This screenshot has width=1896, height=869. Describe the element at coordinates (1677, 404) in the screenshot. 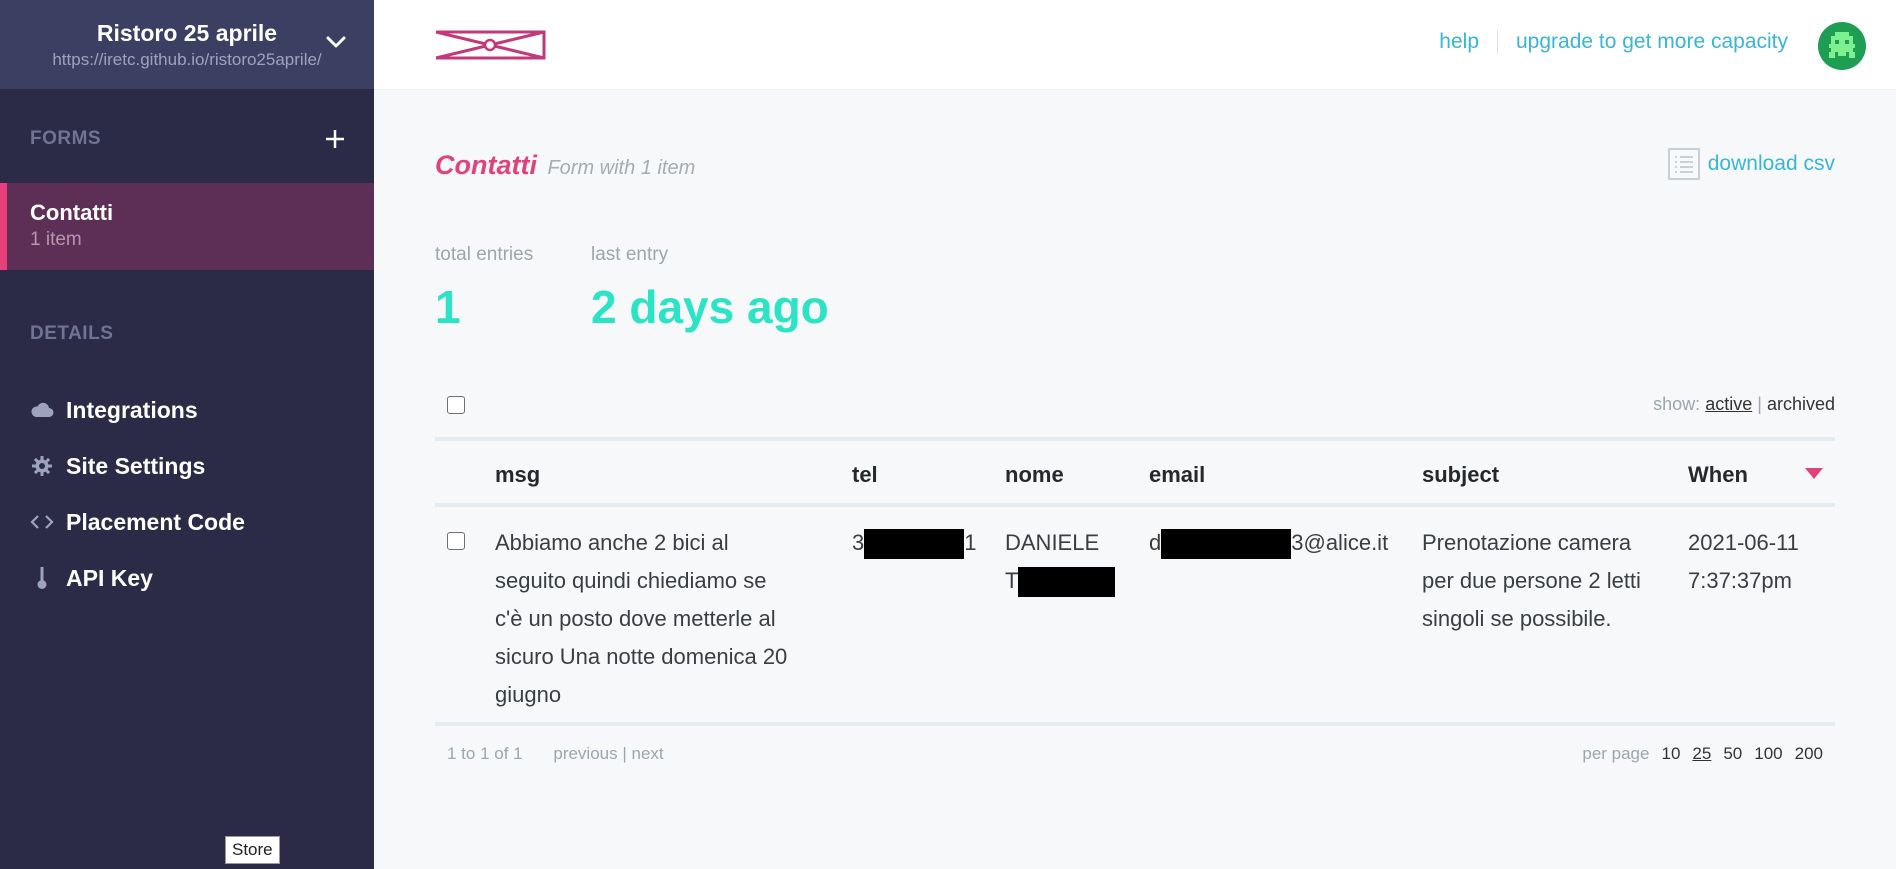

I see `show-prefix: show:` at that location.